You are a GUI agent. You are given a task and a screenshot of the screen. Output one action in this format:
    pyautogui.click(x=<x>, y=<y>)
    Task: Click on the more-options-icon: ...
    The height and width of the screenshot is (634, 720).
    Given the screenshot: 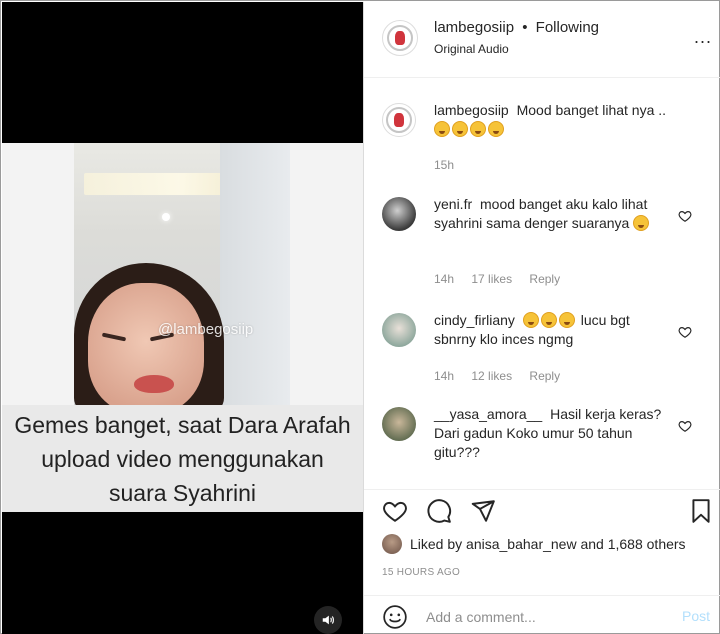 What is the action you would take?
    pyautogui.click(x=703, y=37)
    